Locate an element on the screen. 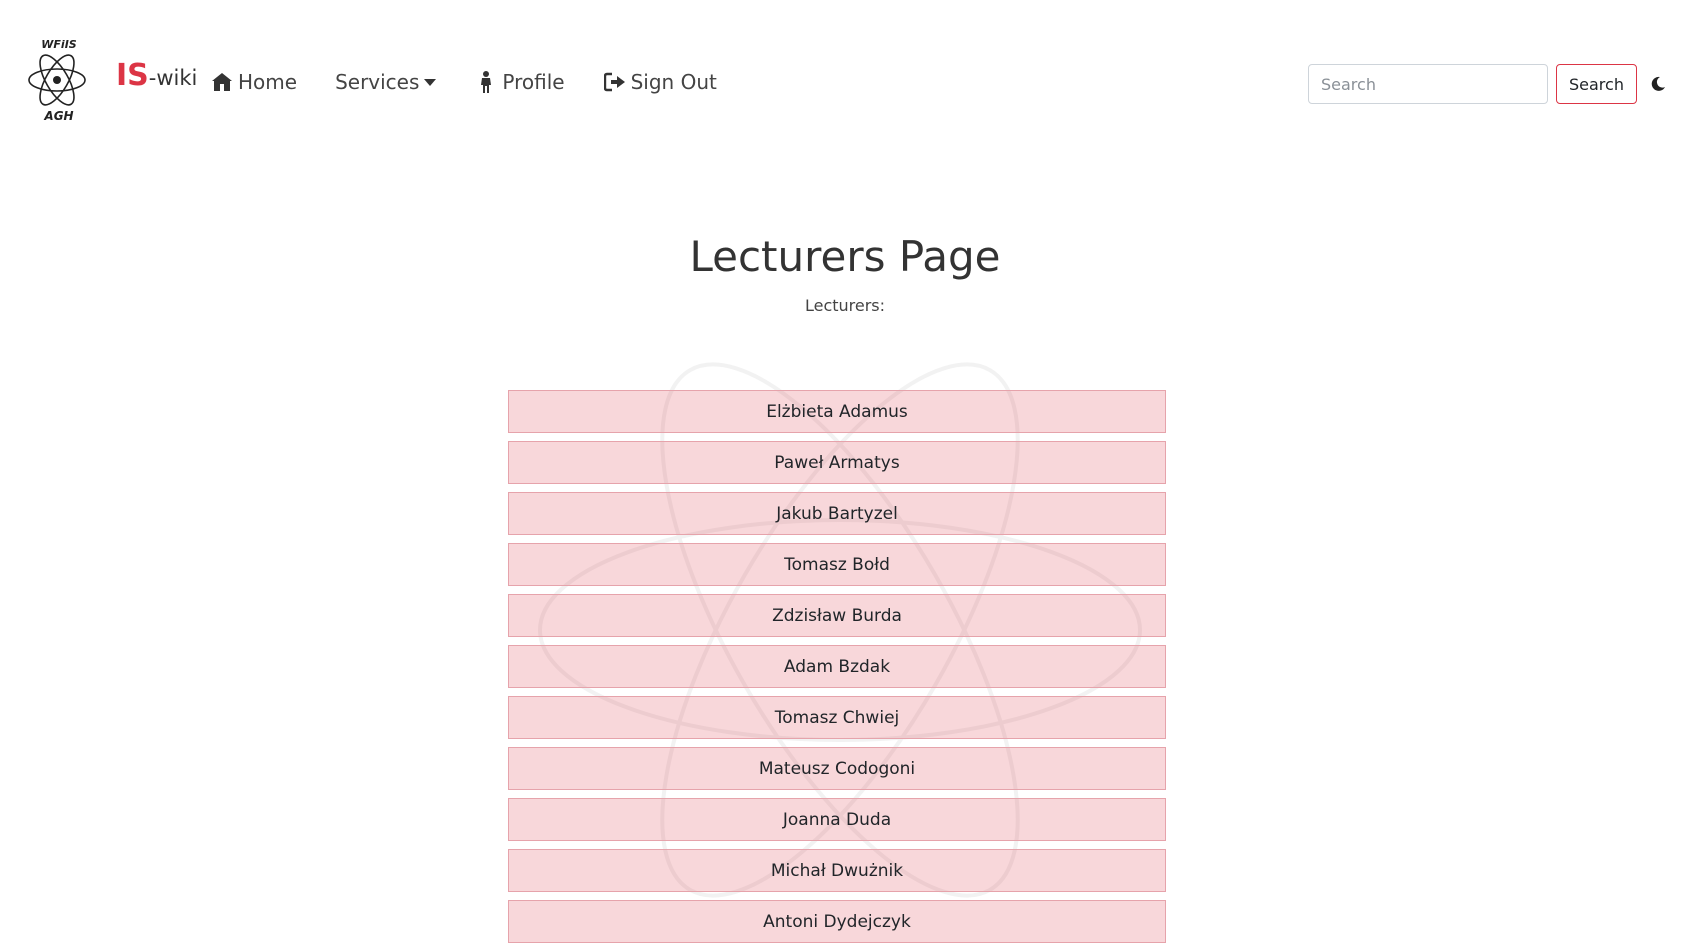  person-icon is located at coordinates (486, 82).